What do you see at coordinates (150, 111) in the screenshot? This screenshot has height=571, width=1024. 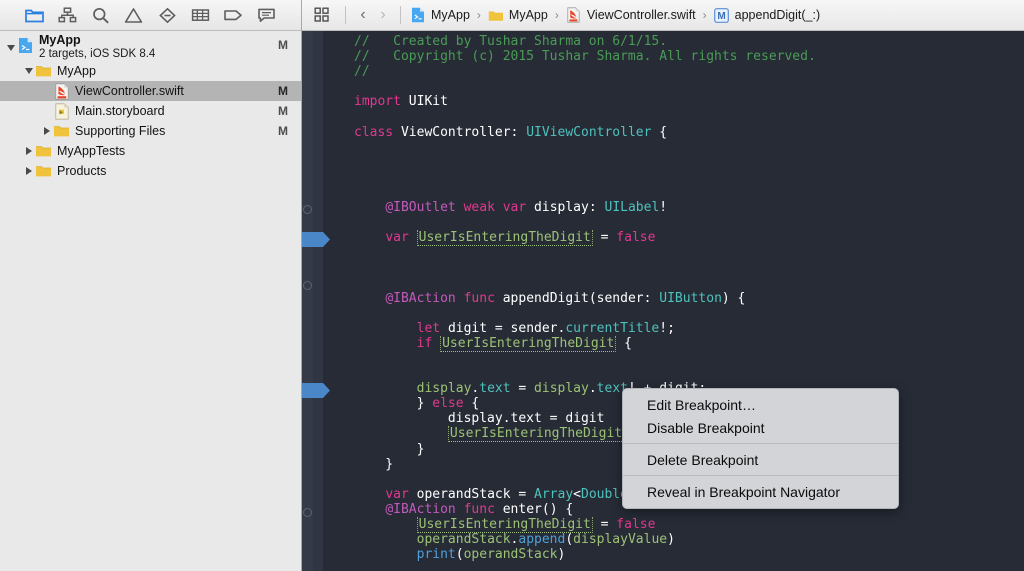 I see `tree-row-main-storyboard: Main.storyboard M` at bounding box center [150, 111].